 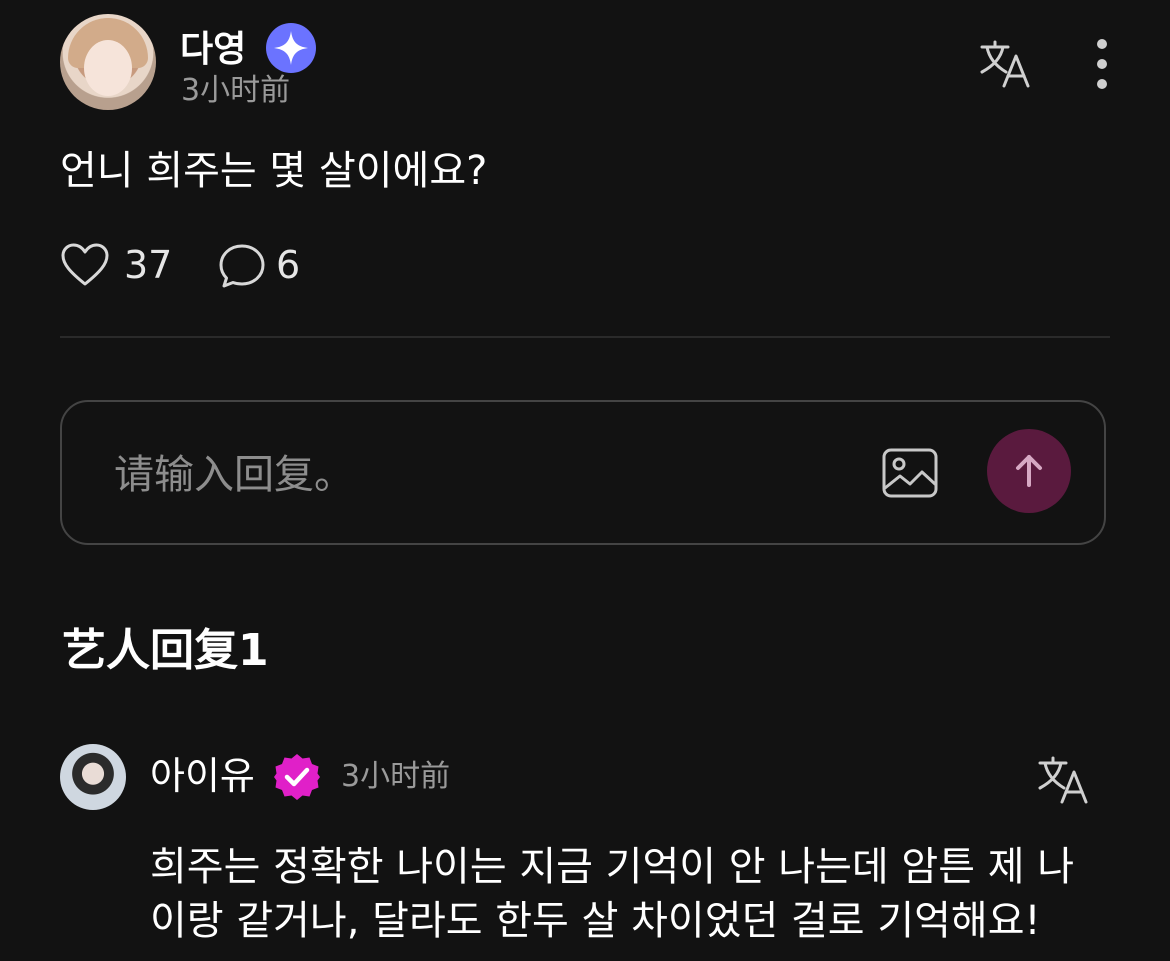 What do you see at coordinates (213, 50) in the screenshot?
I see `author-name: 다영` at bounding box center [213, 50].